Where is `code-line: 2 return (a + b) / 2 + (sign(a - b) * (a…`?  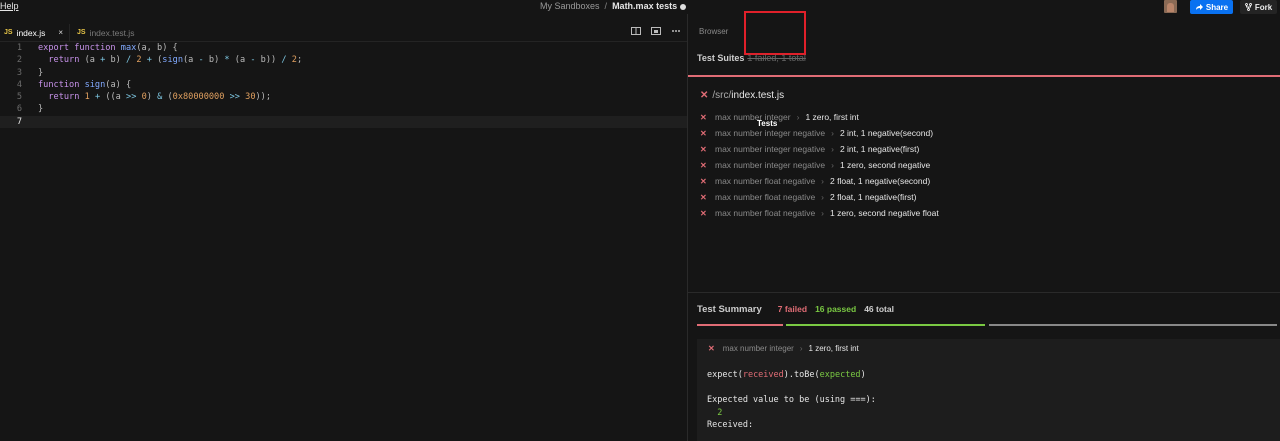
code-line: 2 return (a + b) / 2 + (sign(a - b) * (a… is located at coordinates (343, 60).